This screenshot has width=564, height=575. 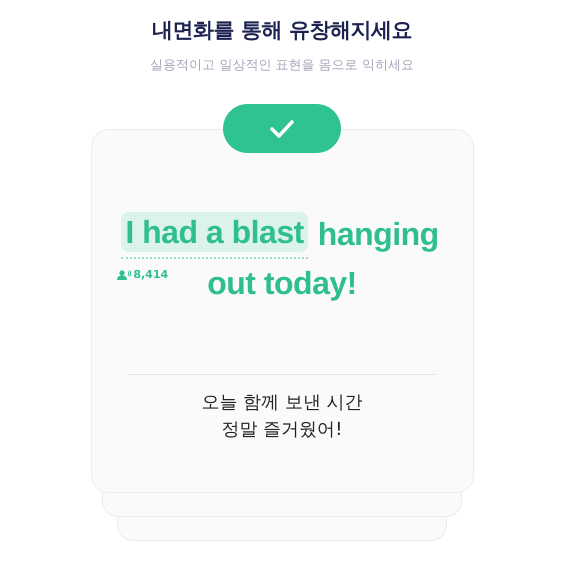 I want to click on learner-count: 8,414, so click(x=142, y=274).